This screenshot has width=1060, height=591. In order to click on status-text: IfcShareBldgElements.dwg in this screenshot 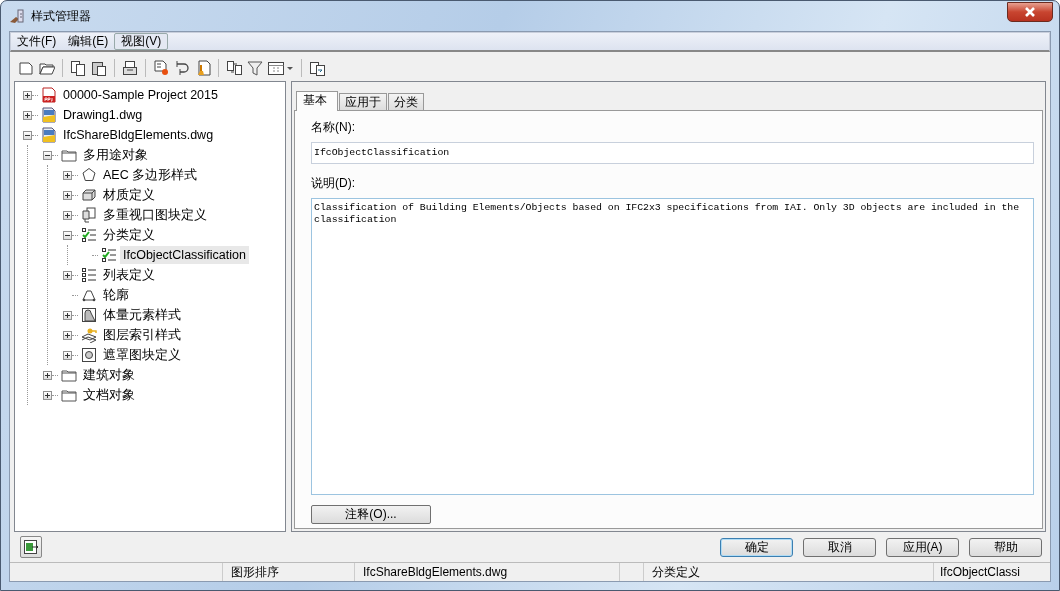, I will do `click(487, 572)`.